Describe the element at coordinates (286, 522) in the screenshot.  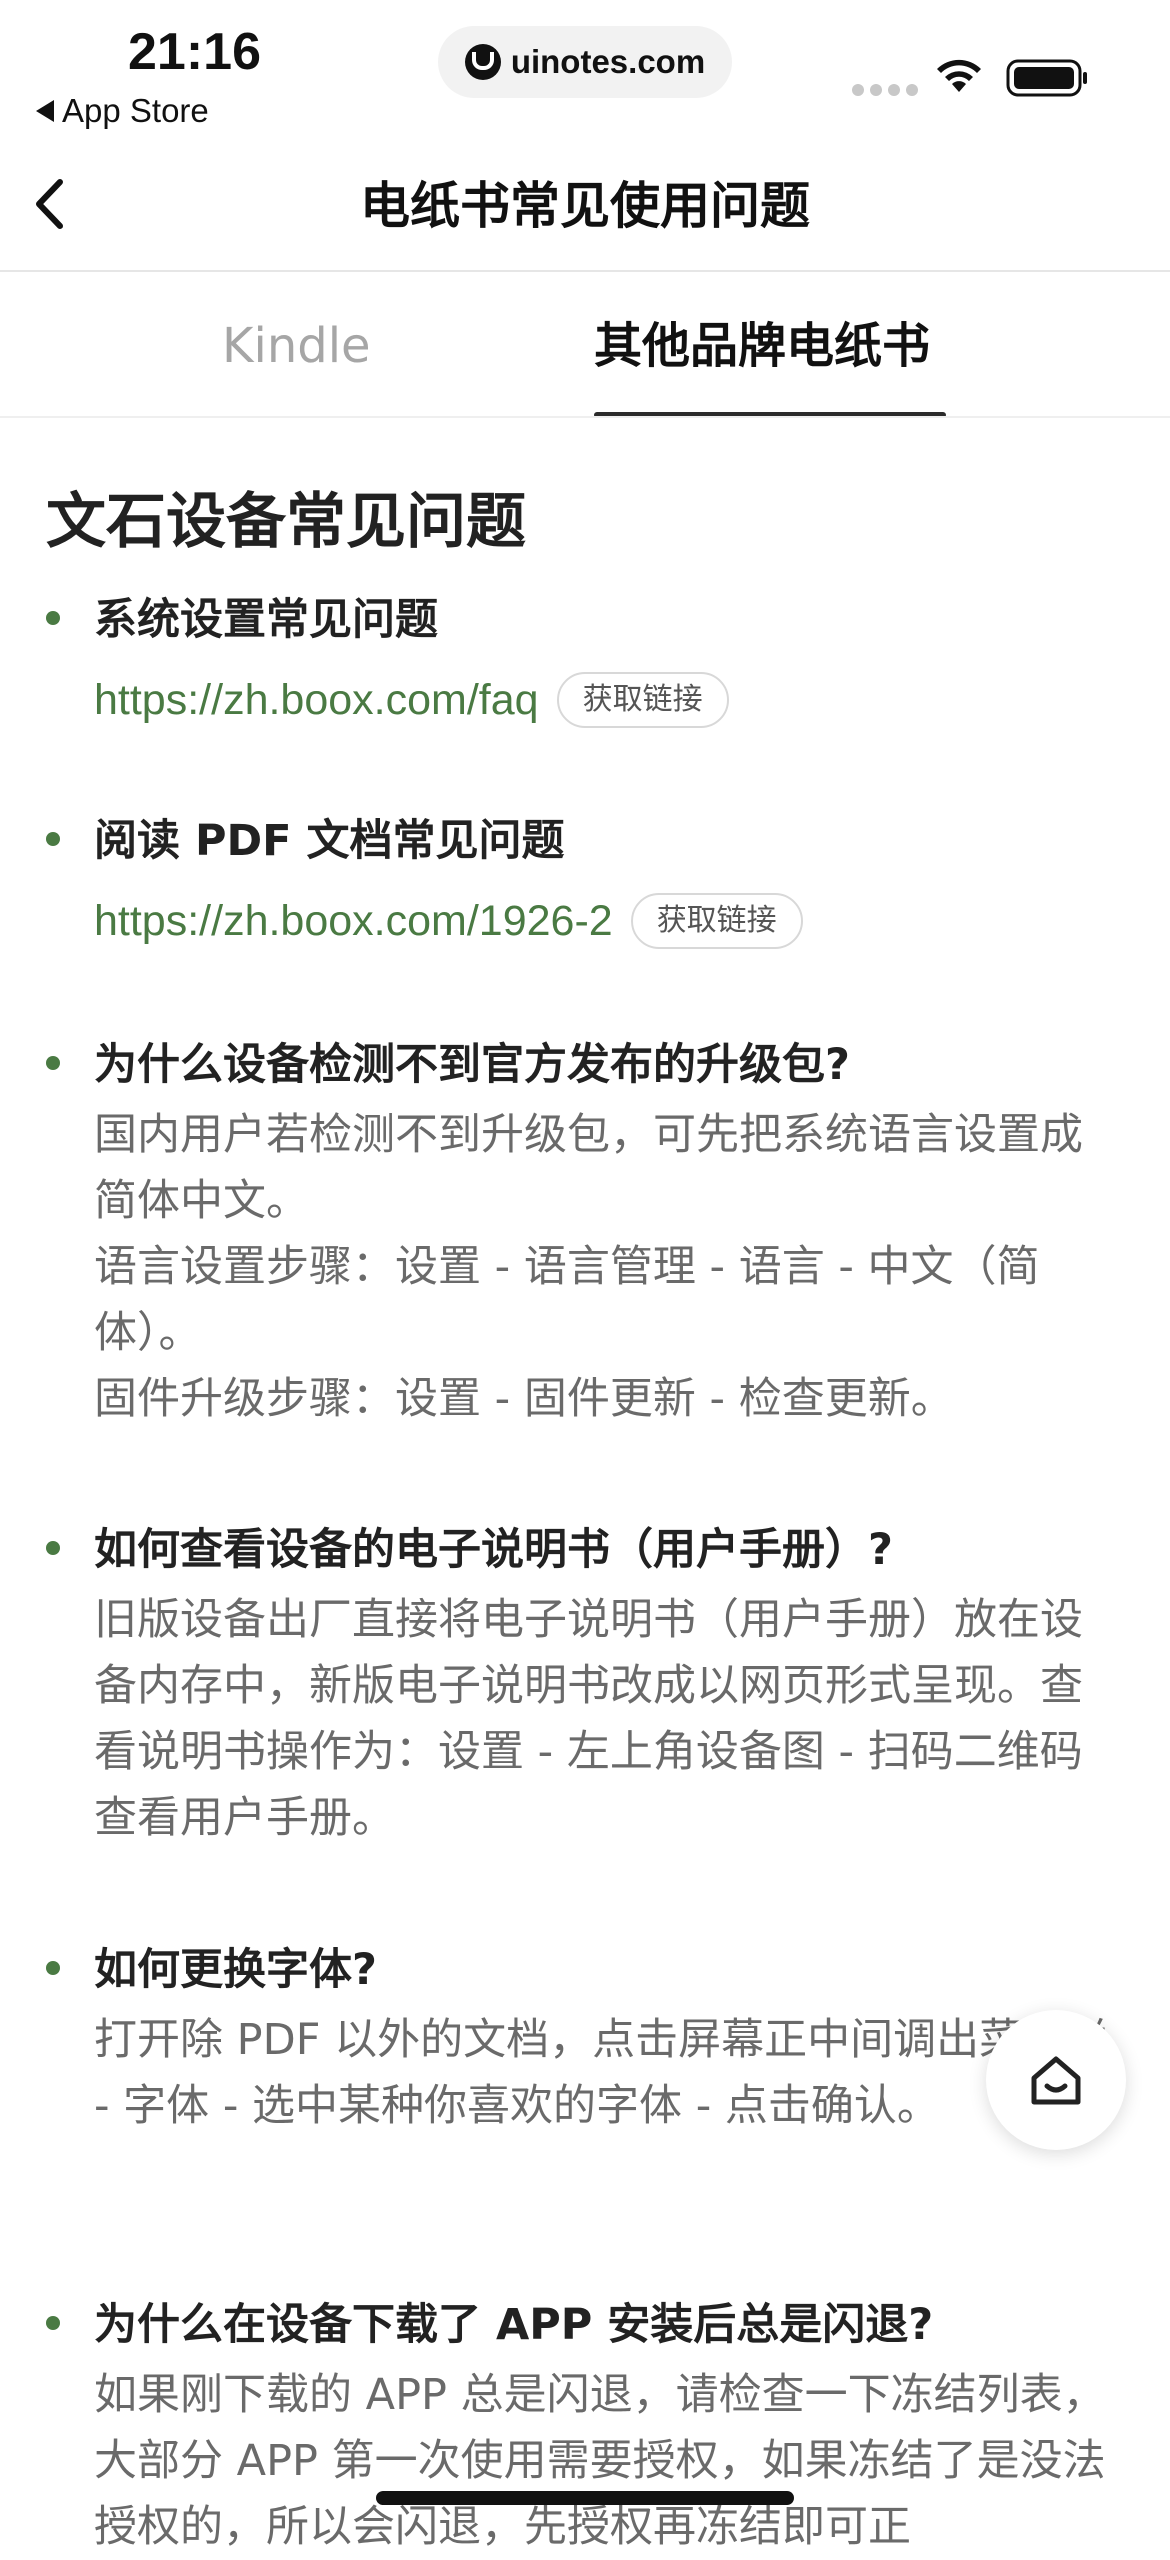
I see `section-title: 文石设备常见问题` at that location.